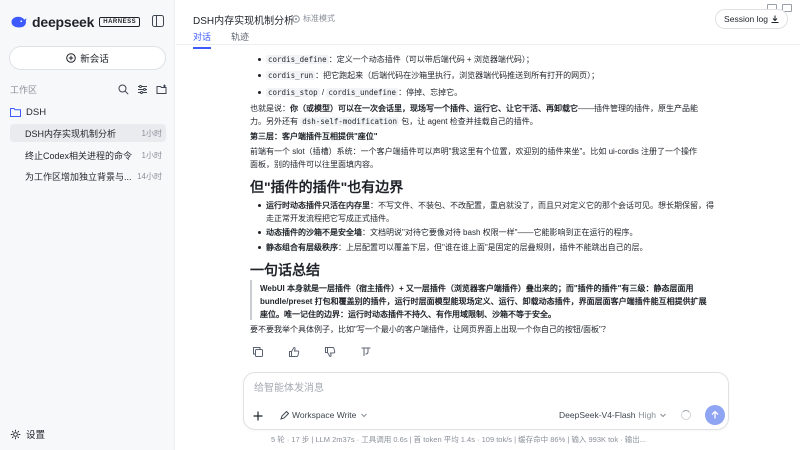  Describe the element at coordinates (366, 352) in the screenshot. I see `branch-icon` at that location.